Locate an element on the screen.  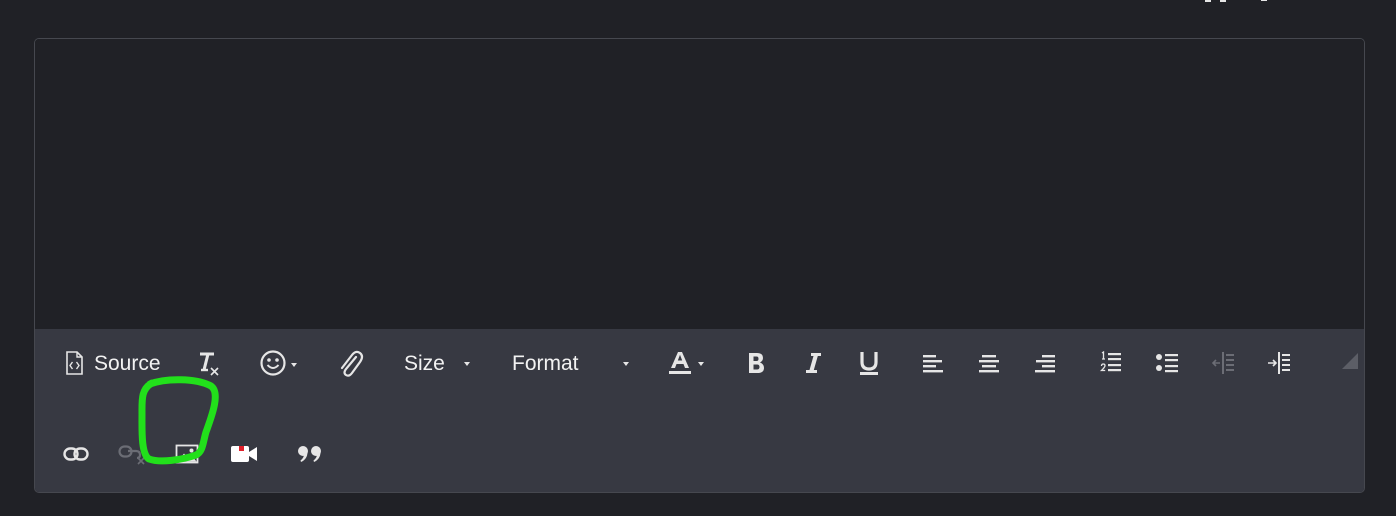
link-icon is located at coordinates (76, 454).